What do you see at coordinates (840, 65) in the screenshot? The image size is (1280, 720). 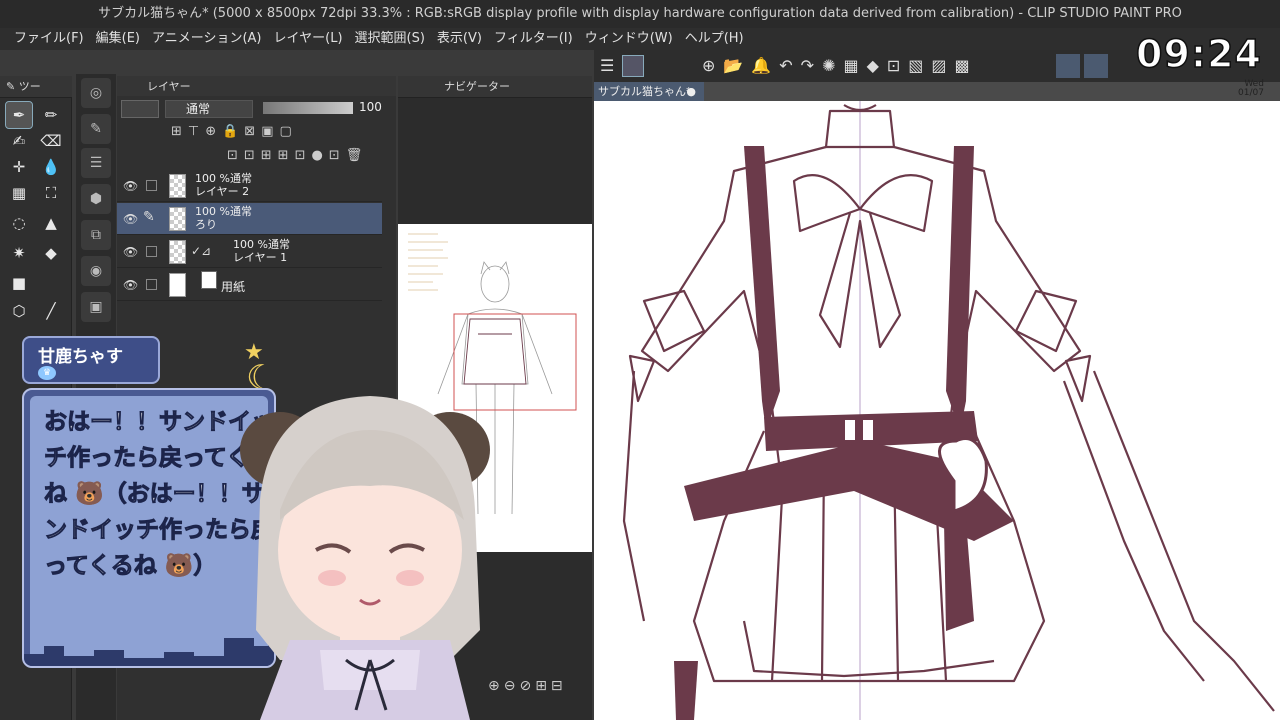 I see `file-actions-icon: ⊕📂🔔↶↷✺▦◆⊡▧▨▩` at bounding box center [840, 65].